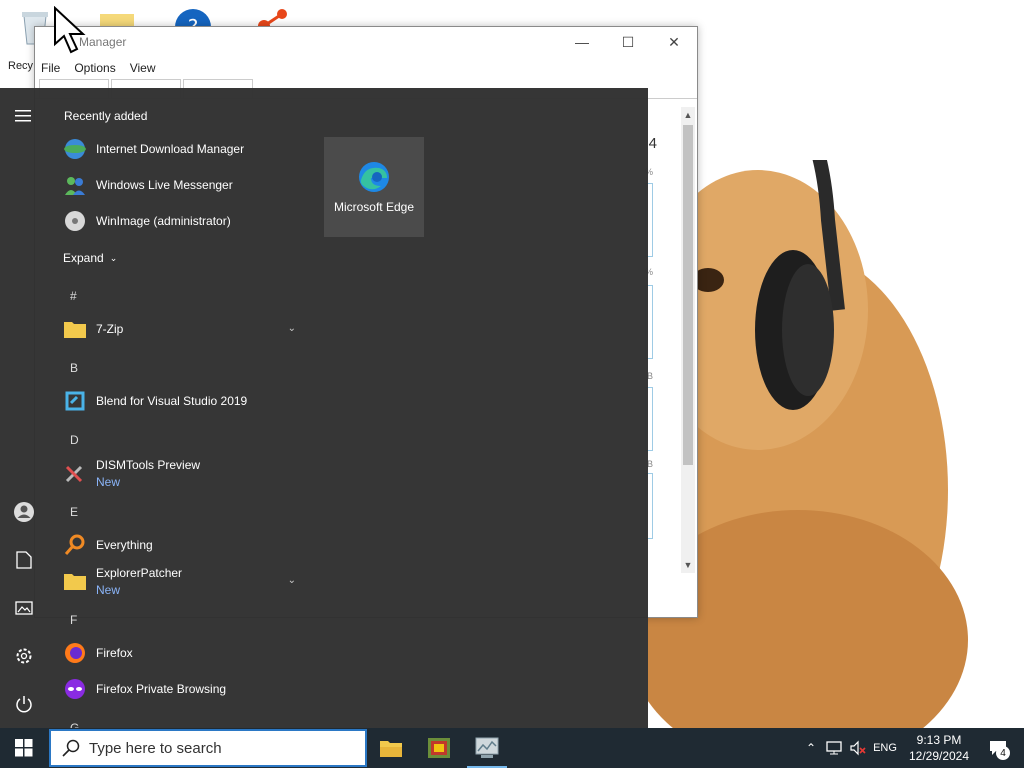 Image resolution: width=1024 pixels, height=768 pixels. I want to click on everything-search-icon, so click(75, 545).